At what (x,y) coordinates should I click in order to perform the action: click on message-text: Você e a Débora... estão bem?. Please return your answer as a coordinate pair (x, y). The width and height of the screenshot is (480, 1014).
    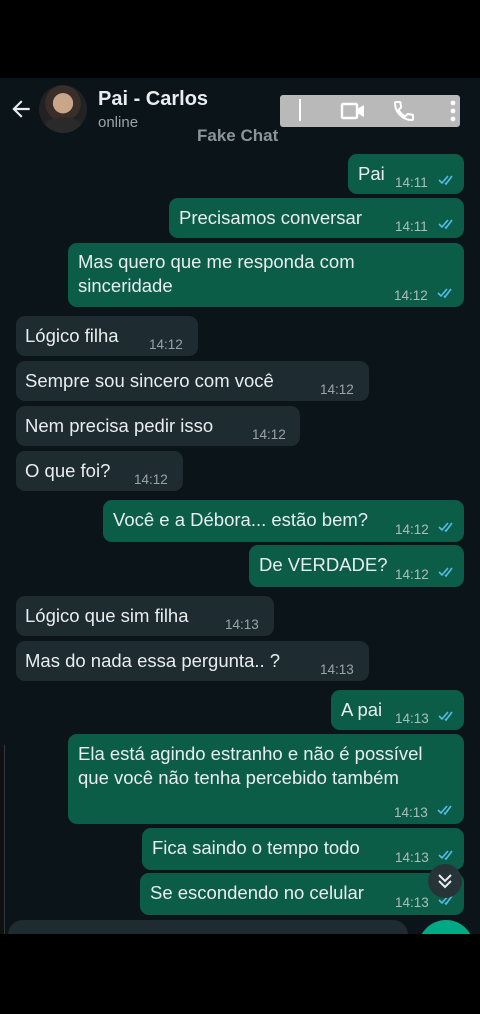
    Looking at the image, I should click on (241, 519).